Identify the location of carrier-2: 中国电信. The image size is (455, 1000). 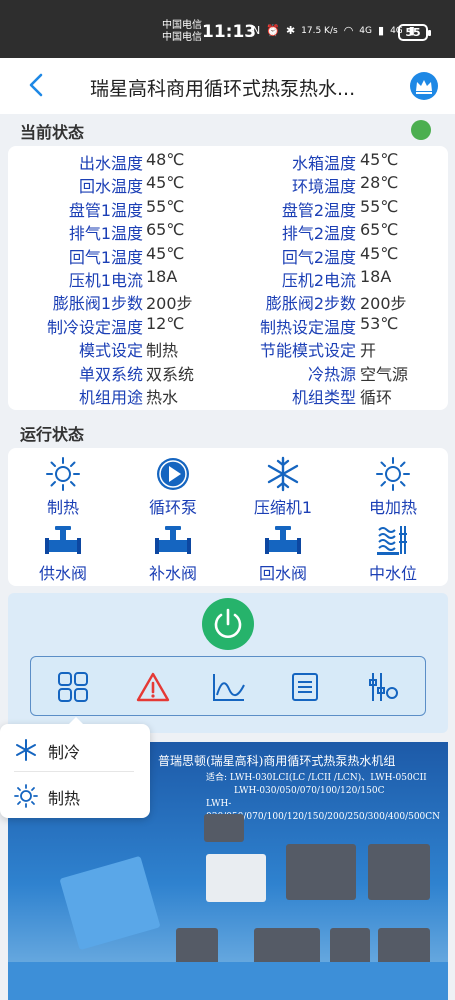
(182, 37).